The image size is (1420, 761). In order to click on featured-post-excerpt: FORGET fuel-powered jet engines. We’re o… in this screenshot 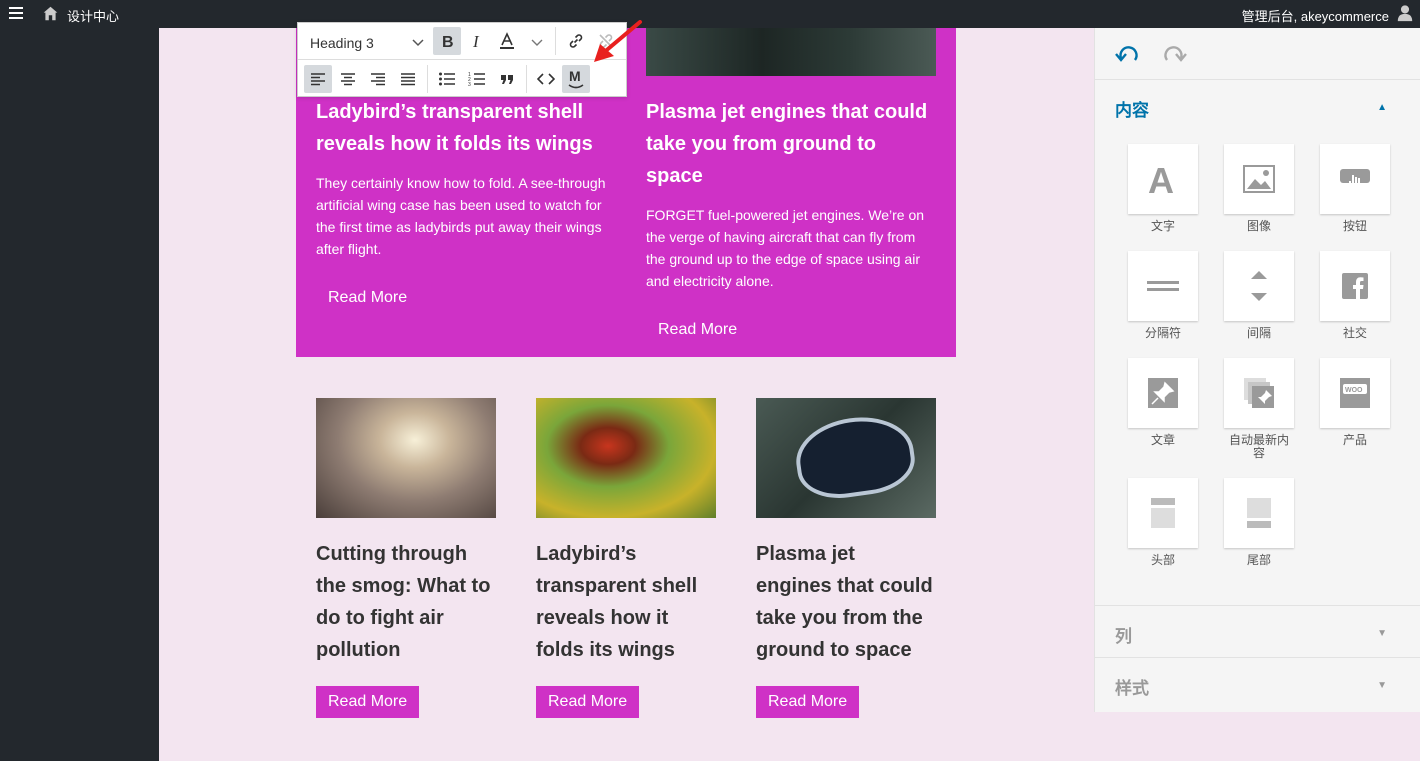, I will do `click(791, 248)`.